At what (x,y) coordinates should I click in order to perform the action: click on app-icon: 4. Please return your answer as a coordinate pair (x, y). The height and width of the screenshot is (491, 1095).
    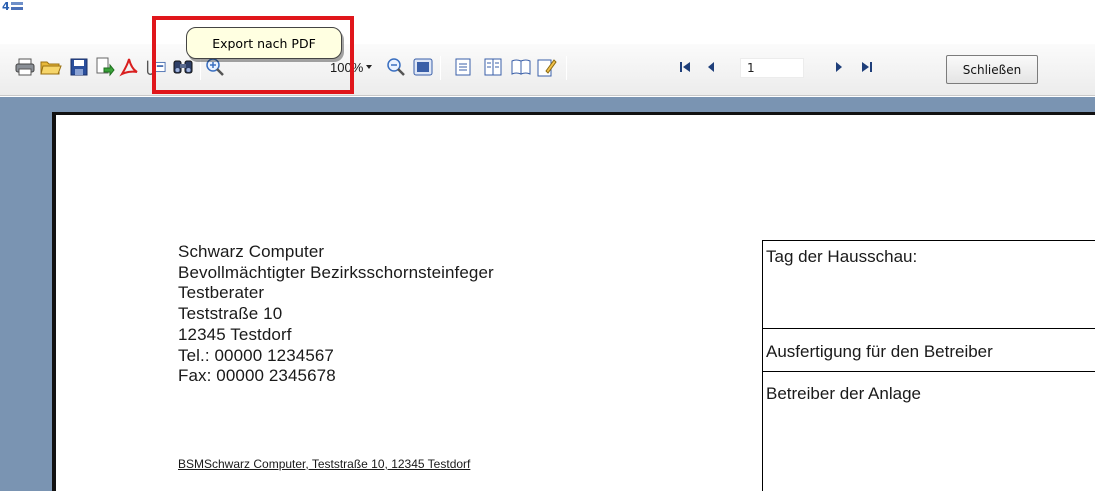
    Looking at the image, I should click on (13, 6).